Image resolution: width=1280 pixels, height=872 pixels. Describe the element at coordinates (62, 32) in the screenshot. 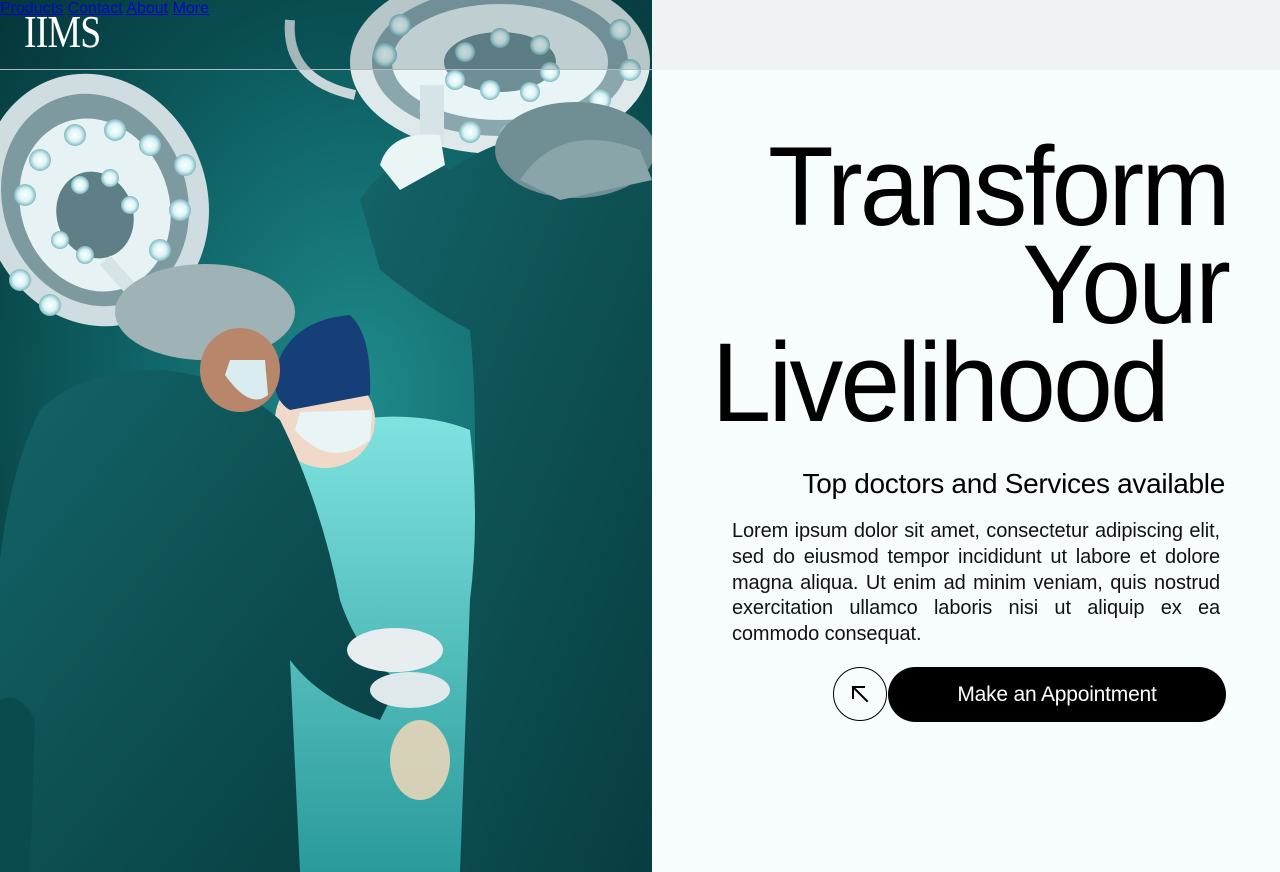

I see `brand-logo: IIMS` at that location.